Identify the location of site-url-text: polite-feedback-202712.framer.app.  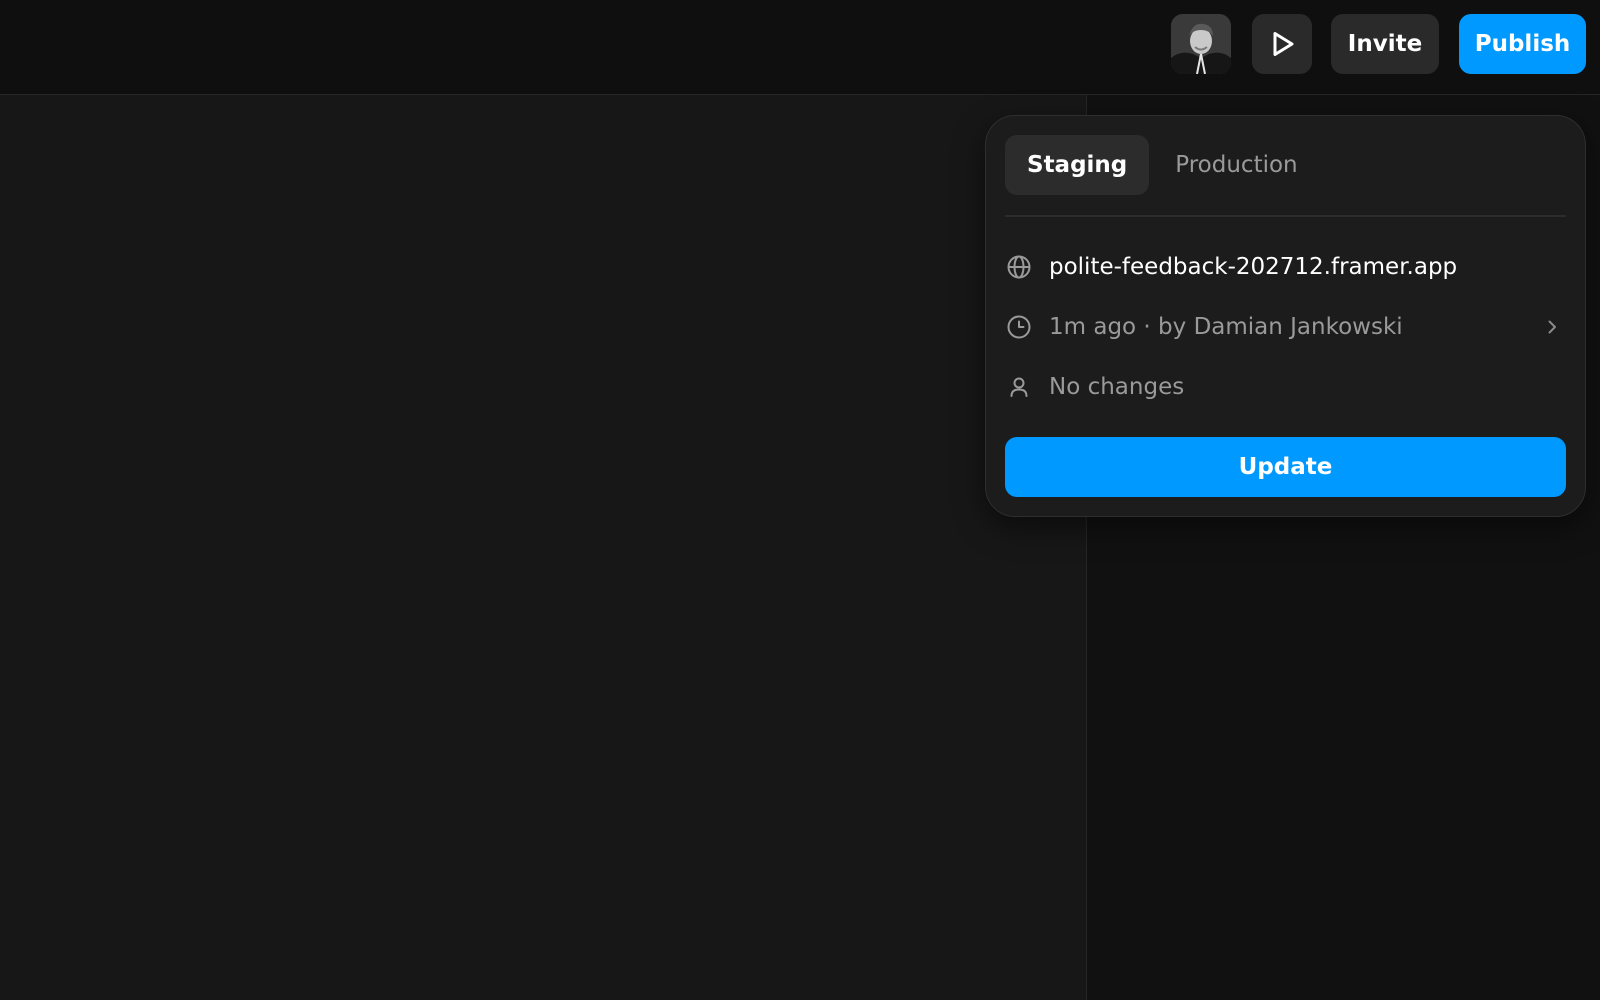
(1253, 267).